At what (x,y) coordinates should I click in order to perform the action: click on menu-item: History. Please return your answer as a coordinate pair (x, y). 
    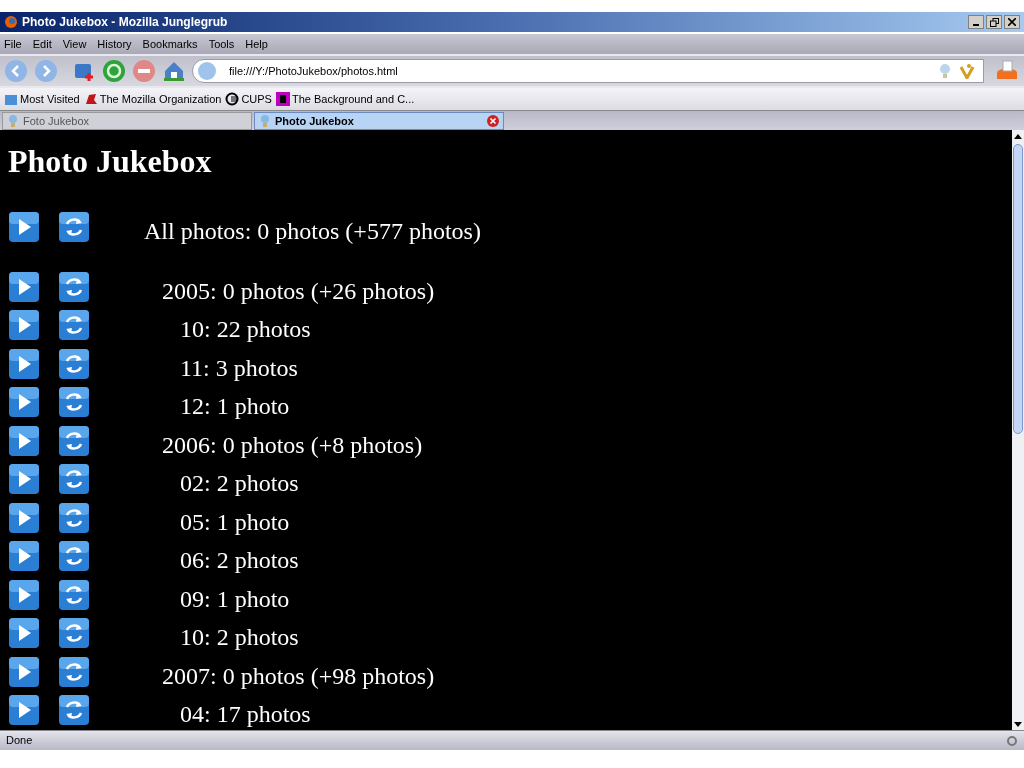
    Looking at the image, I should click on (114, 44).